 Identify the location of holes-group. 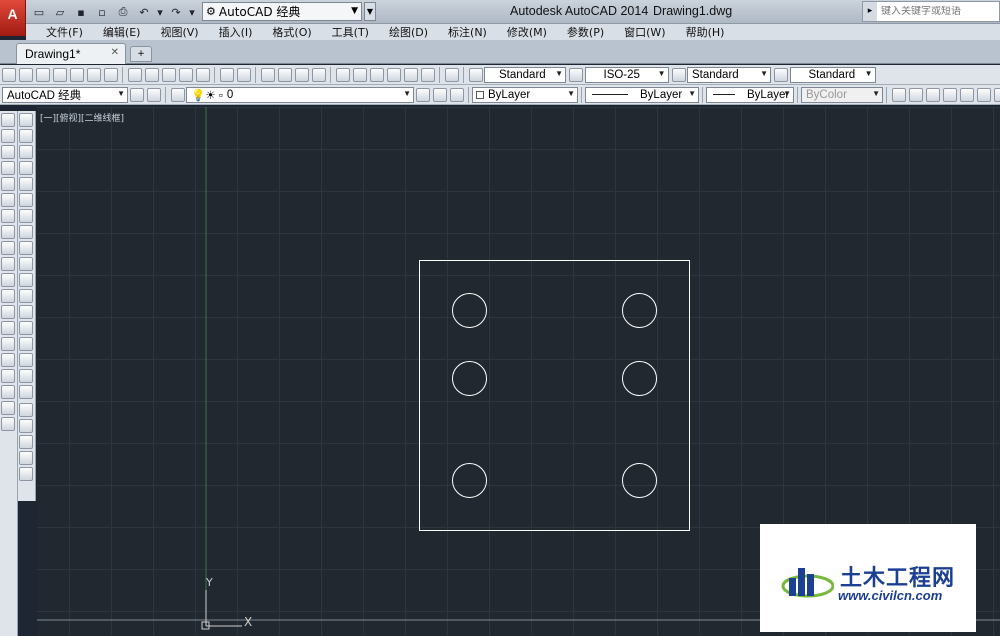
(554, 395).